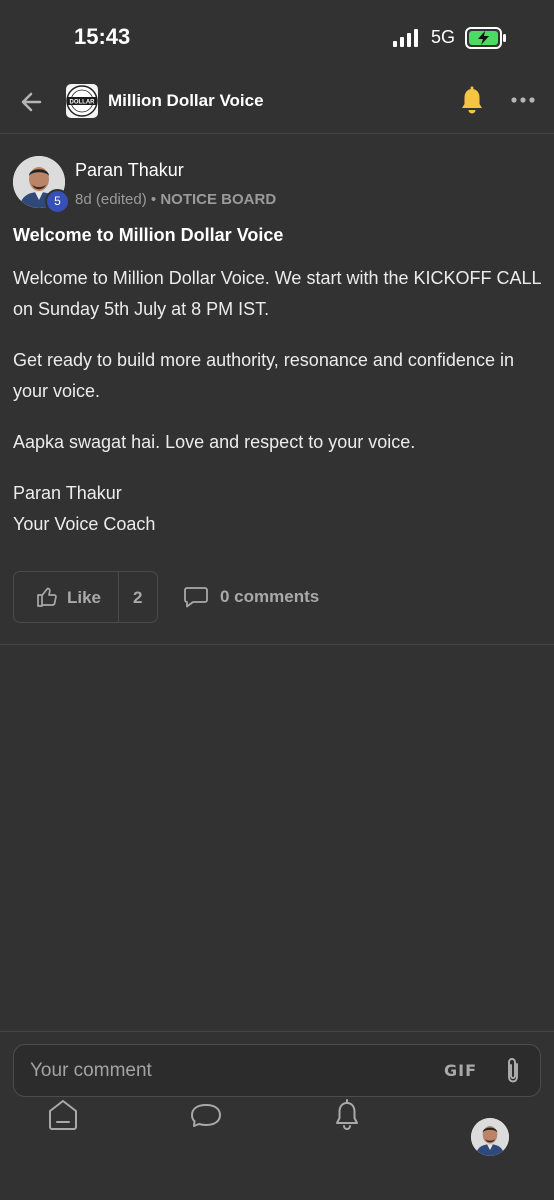 Image resolution: width=554 pixels, height=1200 pixels. What do you see at coordinates (513, 1071) in the screenshot?
I see `paperclip-icon` at bounding box center [513, 1071].